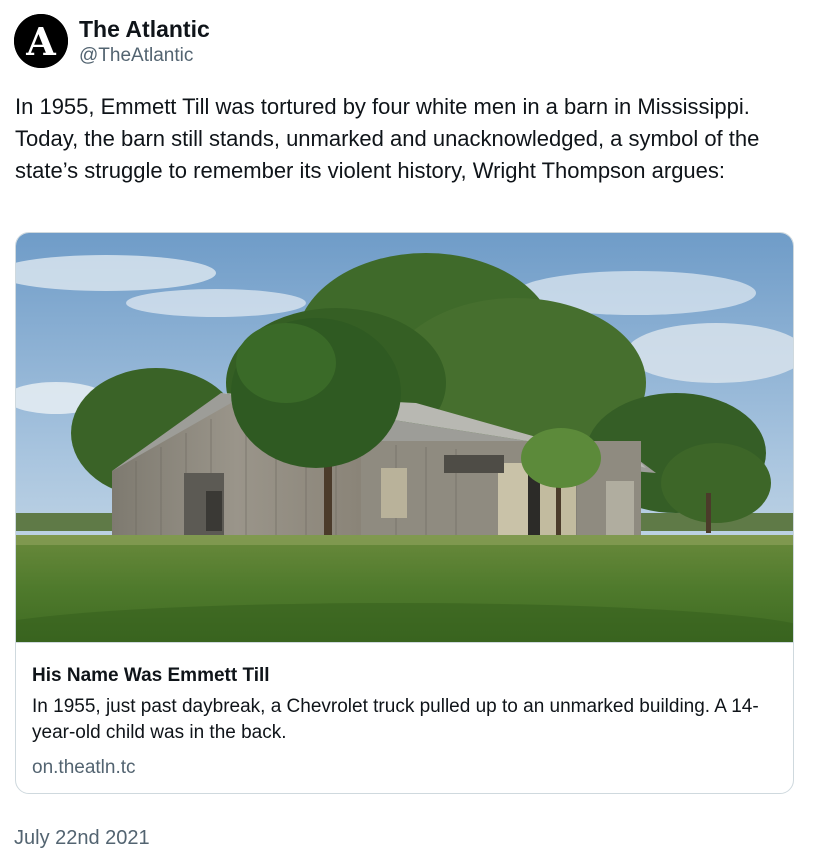 The image size is (818, 860). I want to click on avatar-letter: A, so click(40, 41).